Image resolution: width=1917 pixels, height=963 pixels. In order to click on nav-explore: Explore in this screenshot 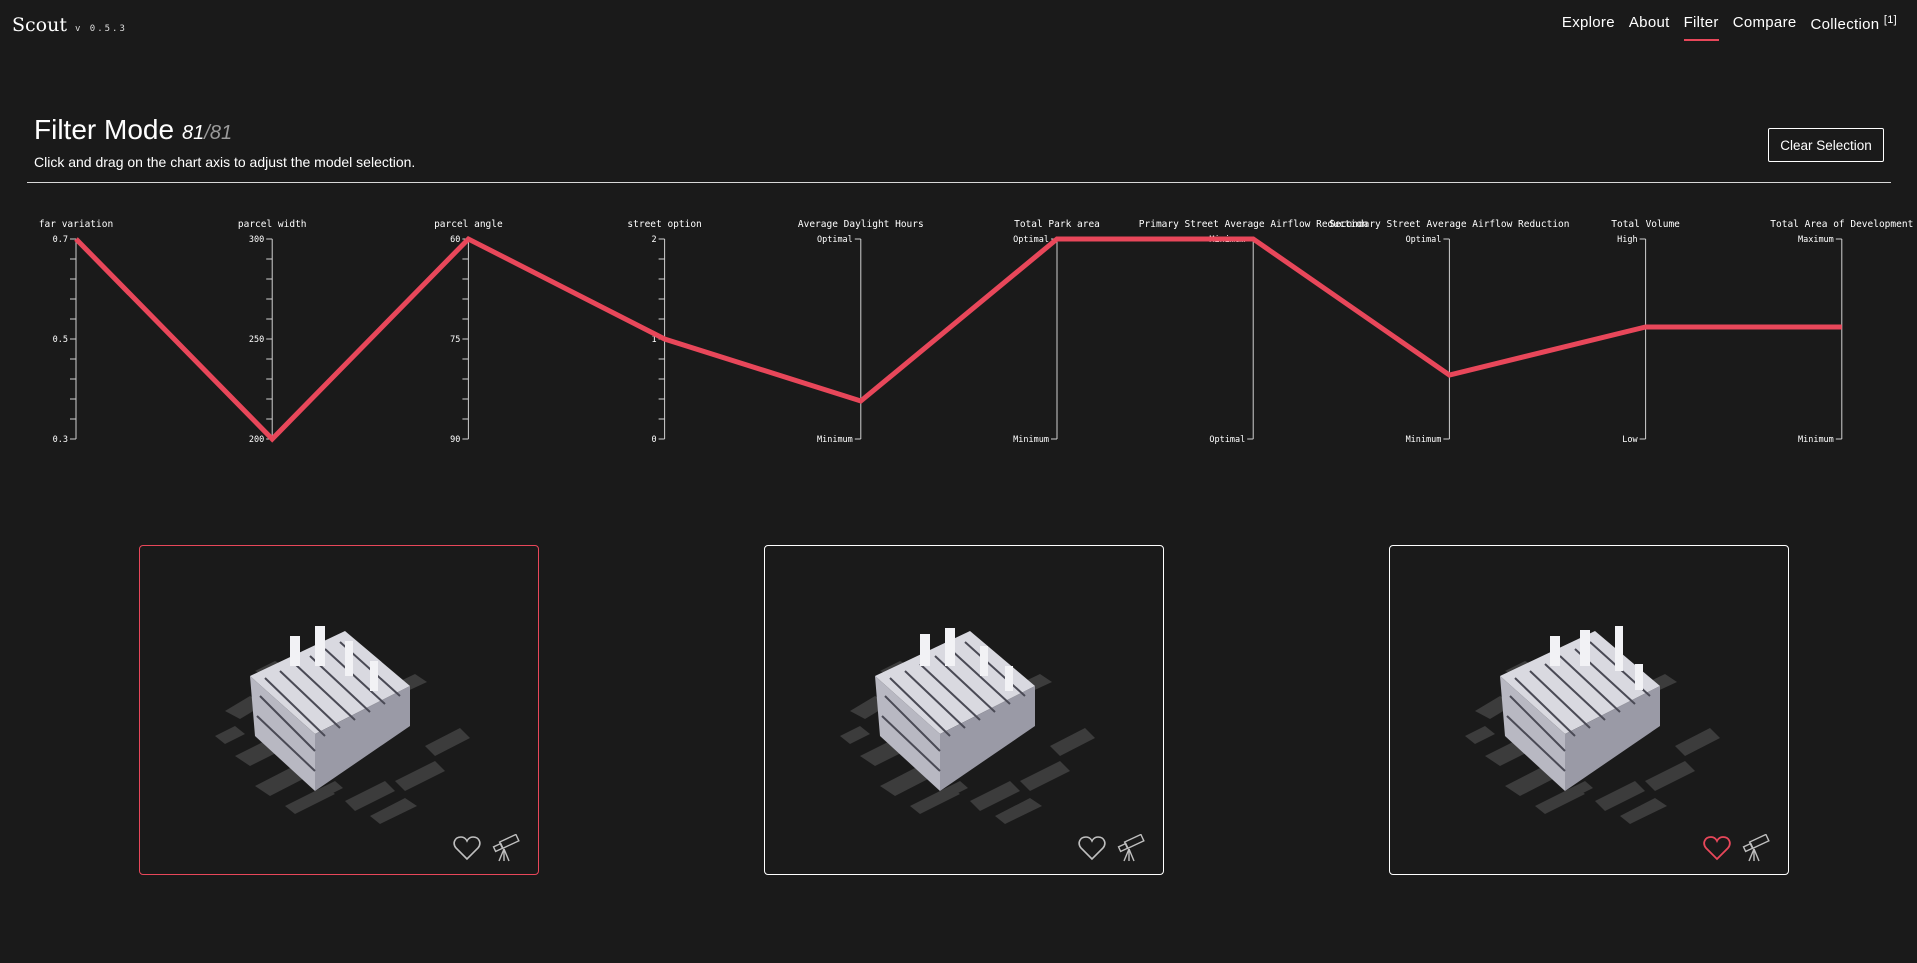, I will do `click(1588, 25)`.